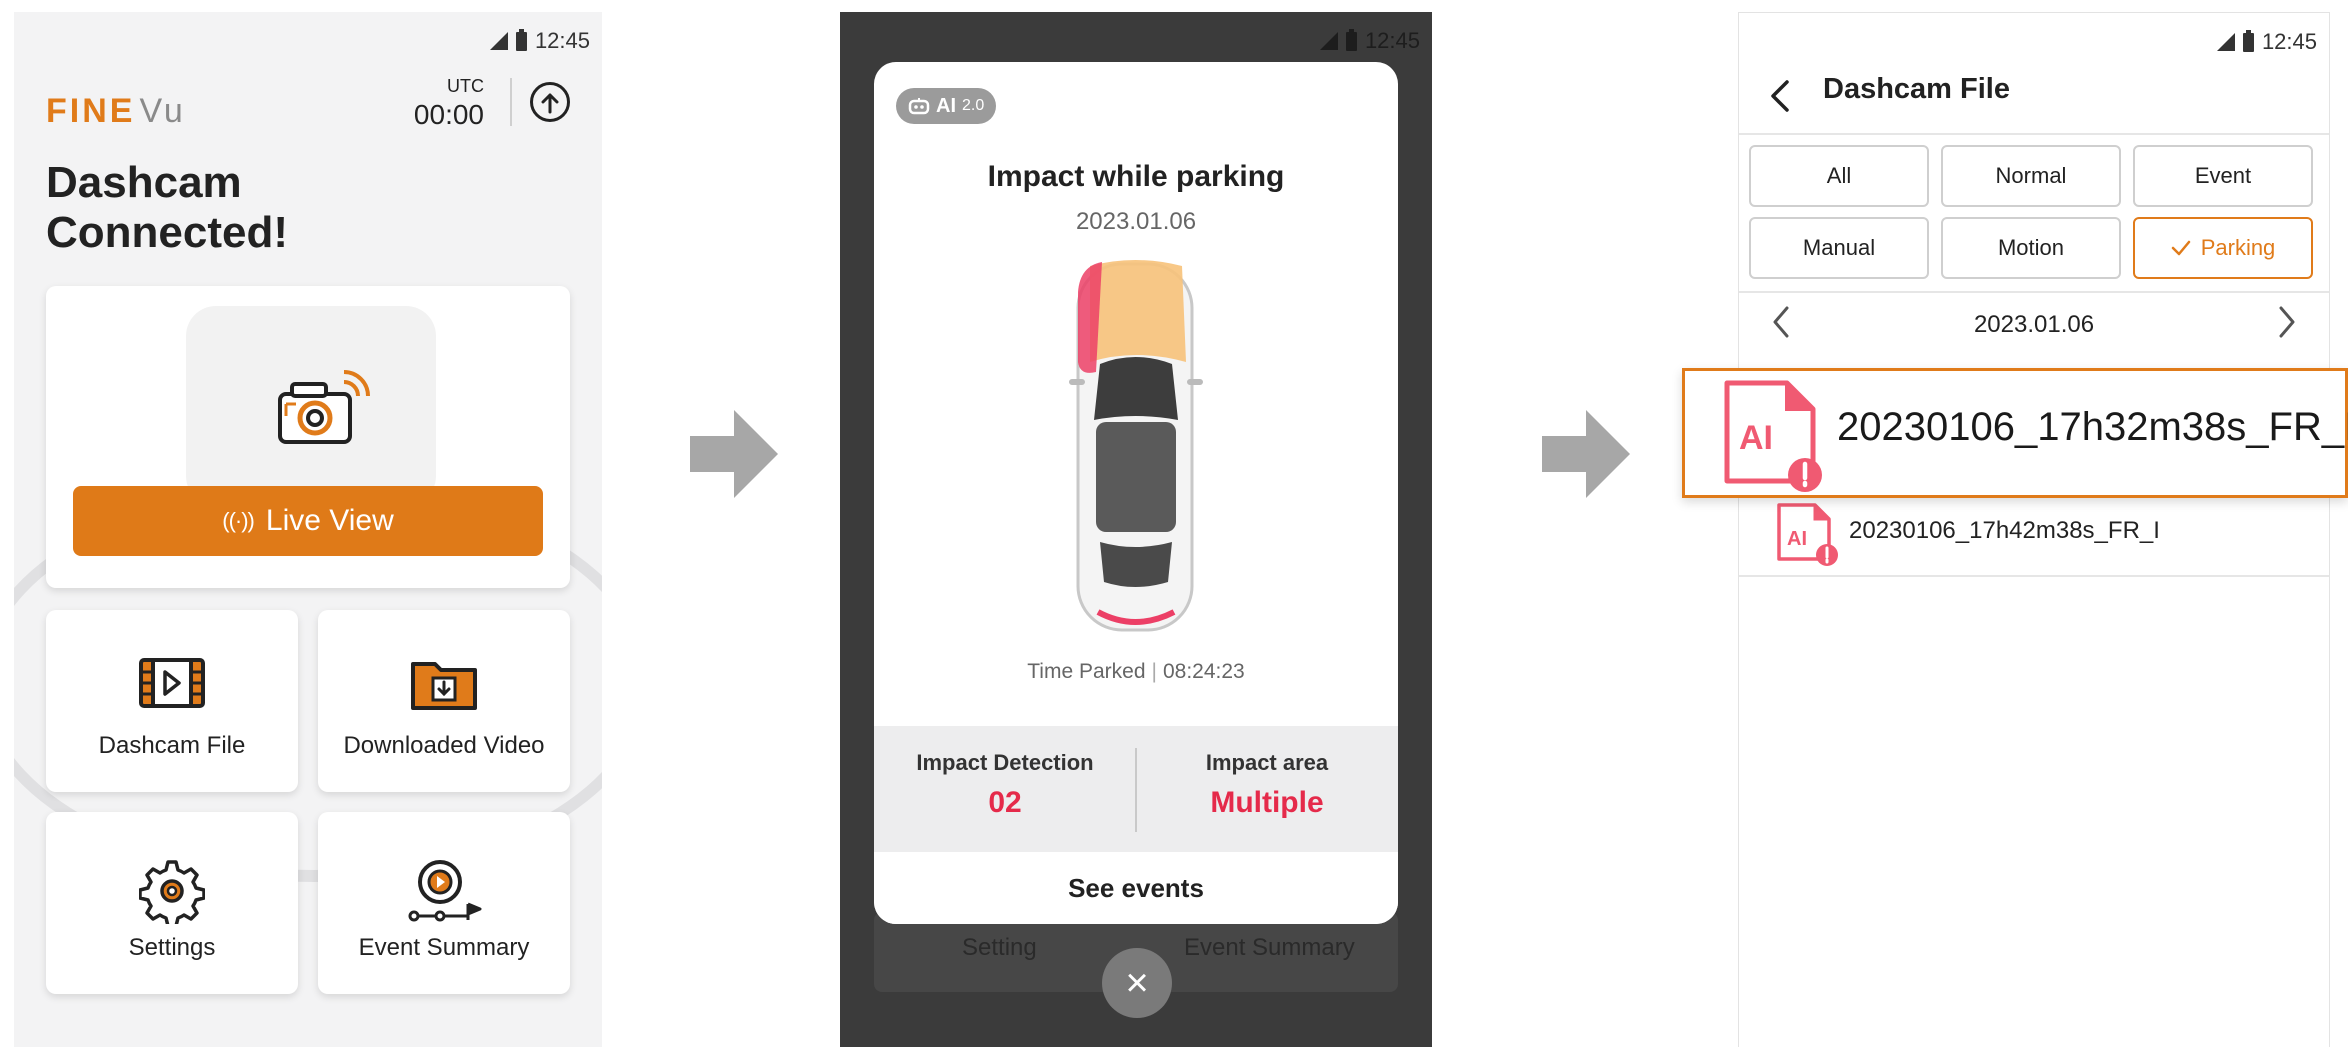 The height and width of the screenshot is (1047, 2348). I want to click on gear-icon, so click(172, 892).